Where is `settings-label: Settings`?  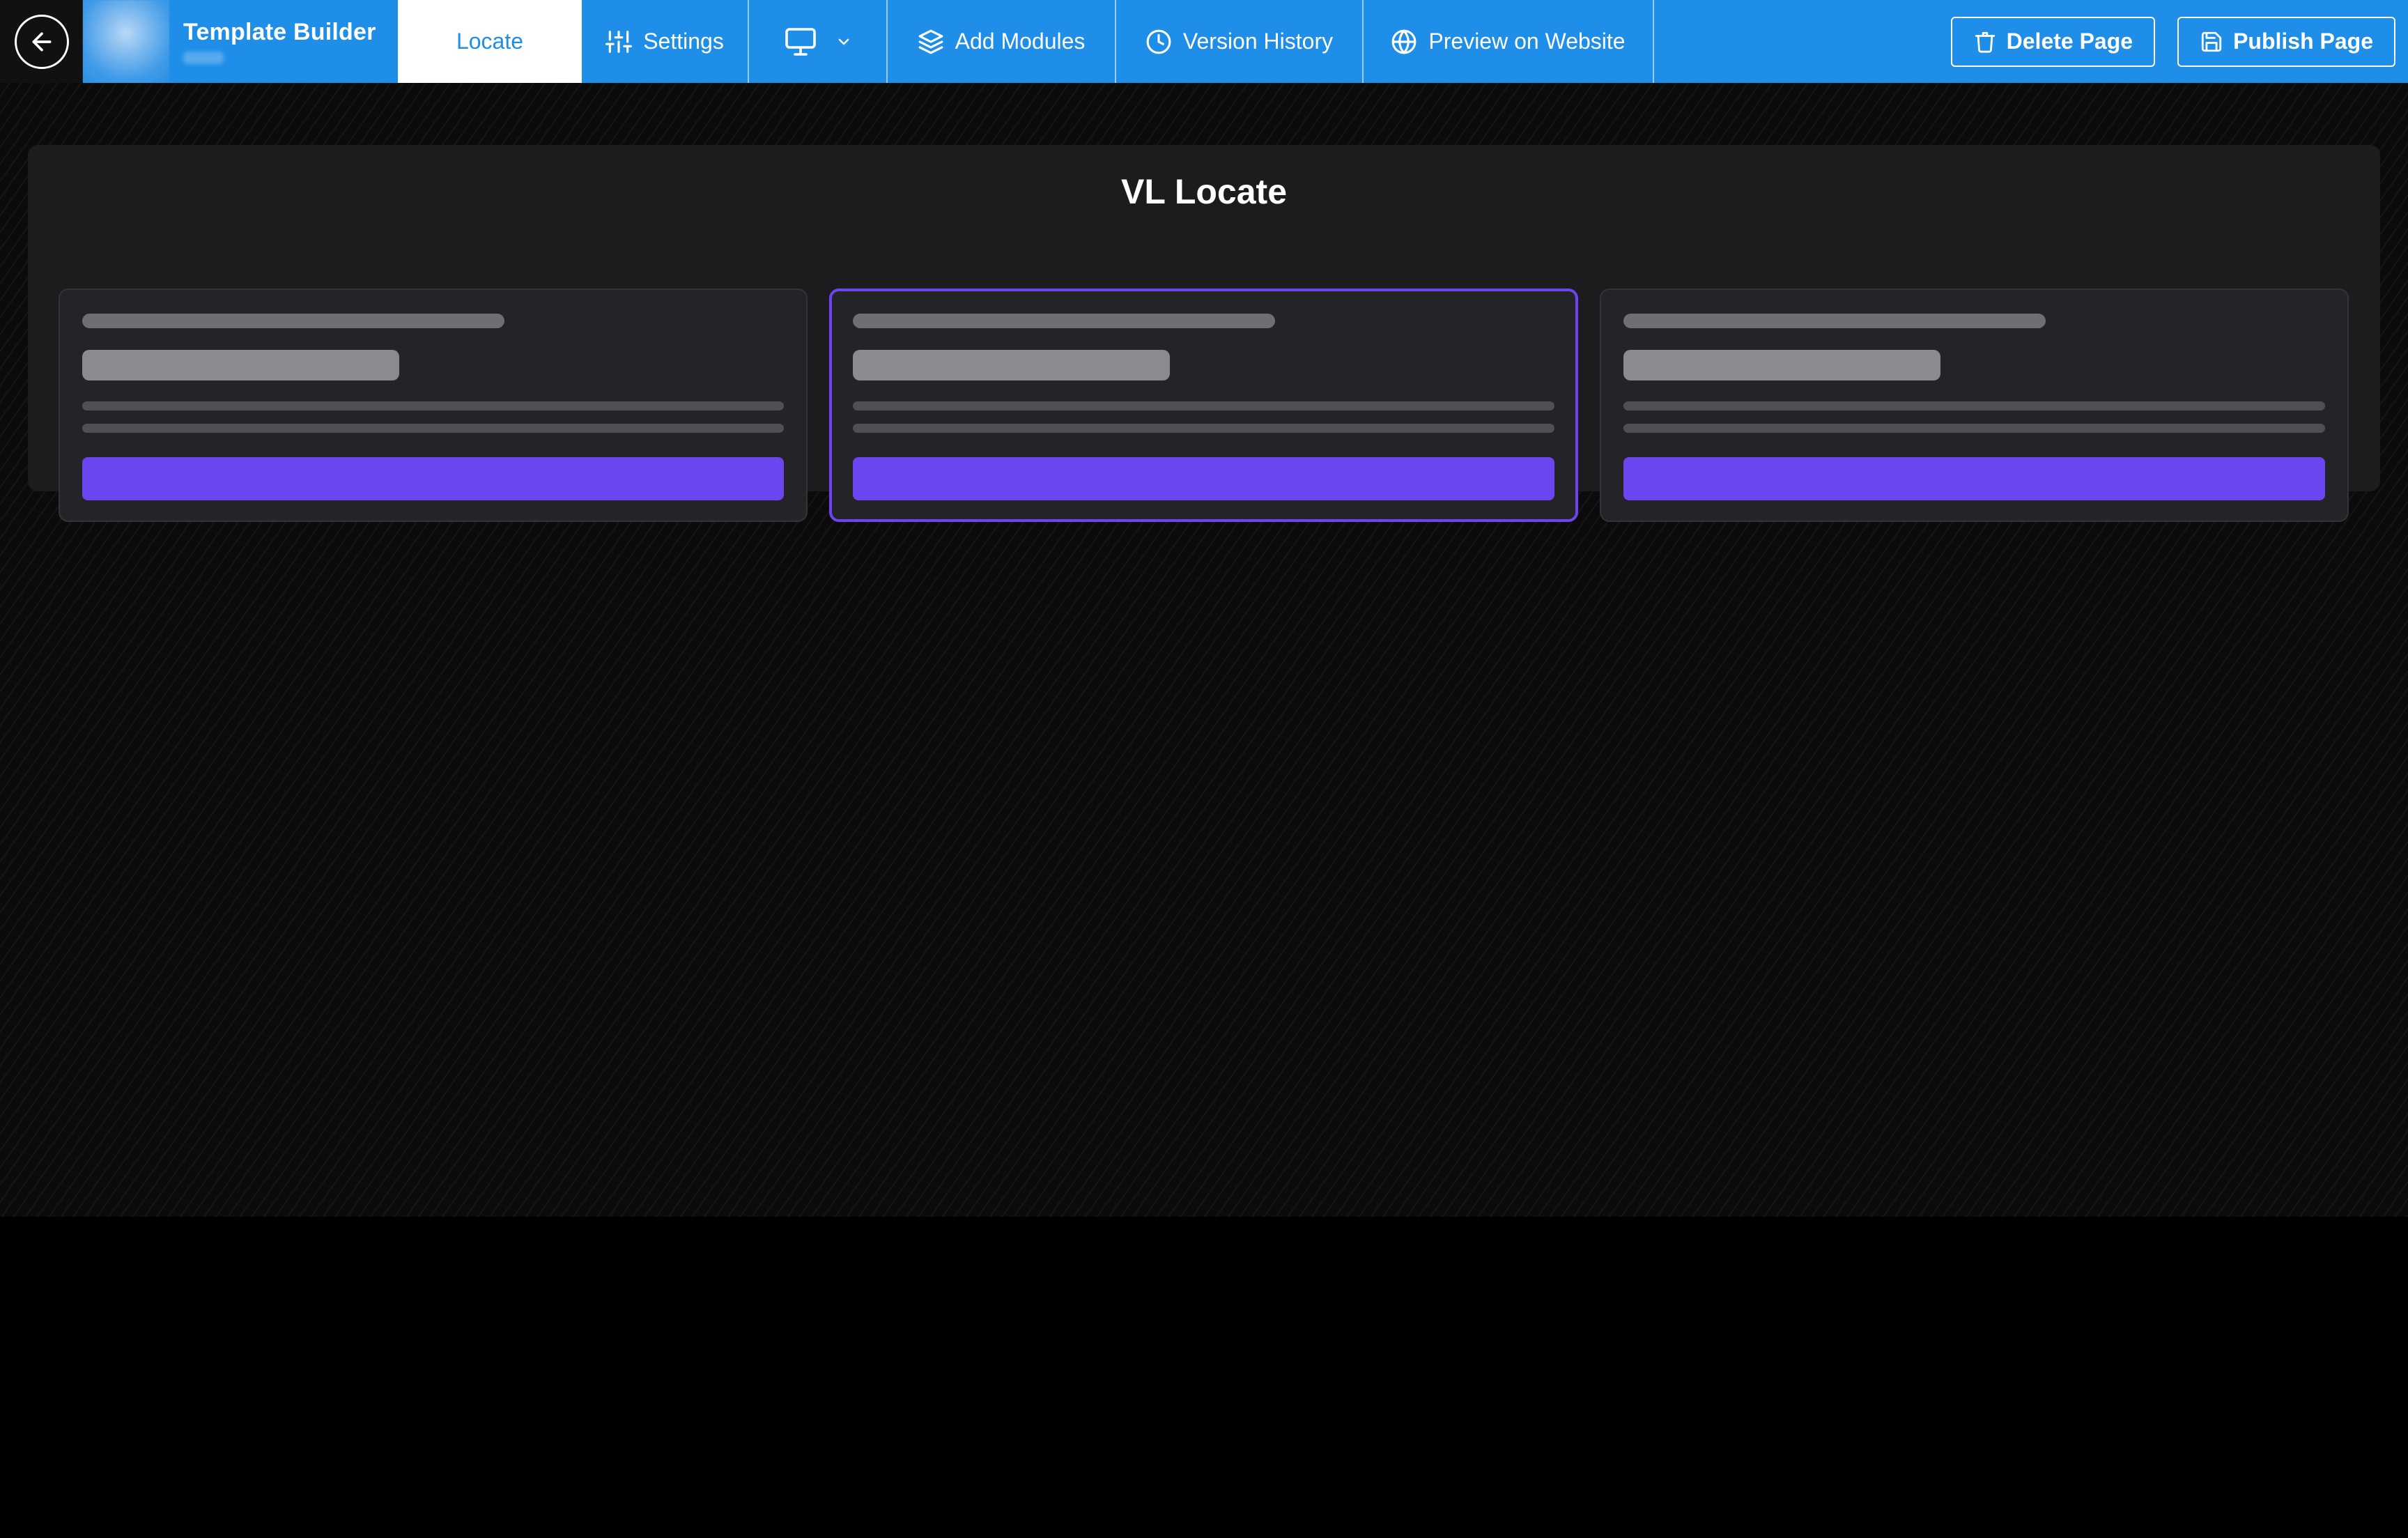
settings-label: Settings is located at coordinates (683, 41).